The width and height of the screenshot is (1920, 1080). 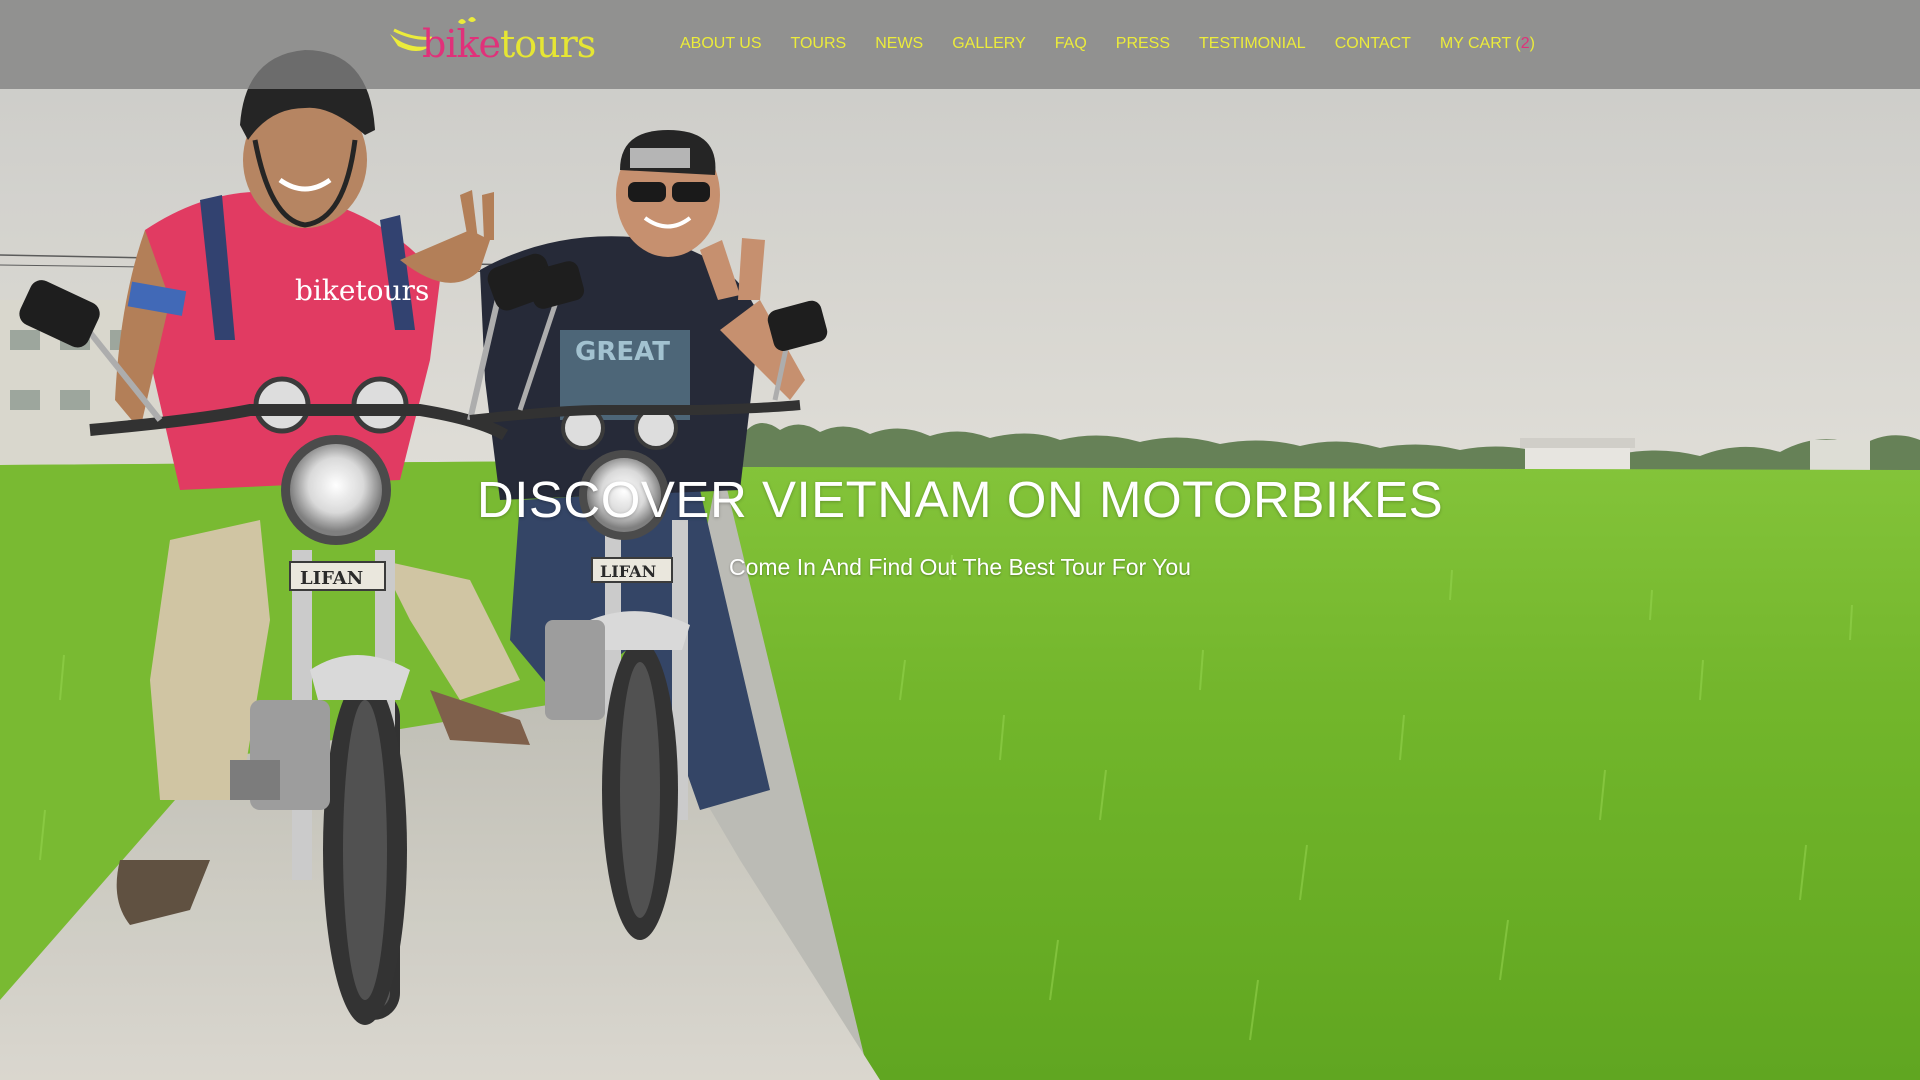 What do you see at coordinates (1252, 45) in the screenshot?
I see `nav-item-testimonial: TESTIMONIAL` at bounding box center [1252, 45].